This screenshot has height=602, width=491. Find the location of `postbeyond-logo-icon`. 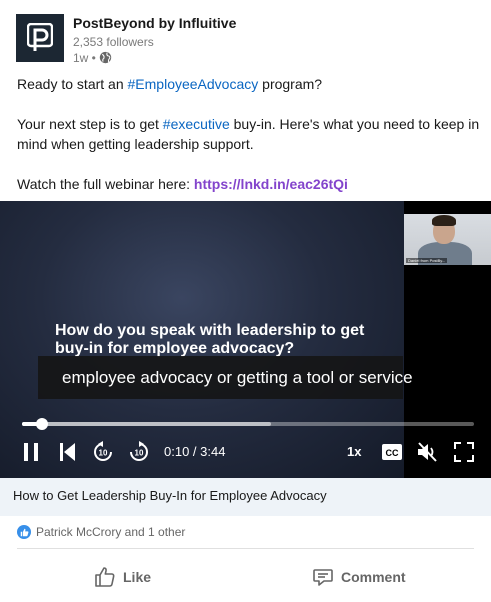

postbeyond-logo-icon is located at coordinates (40, 37).